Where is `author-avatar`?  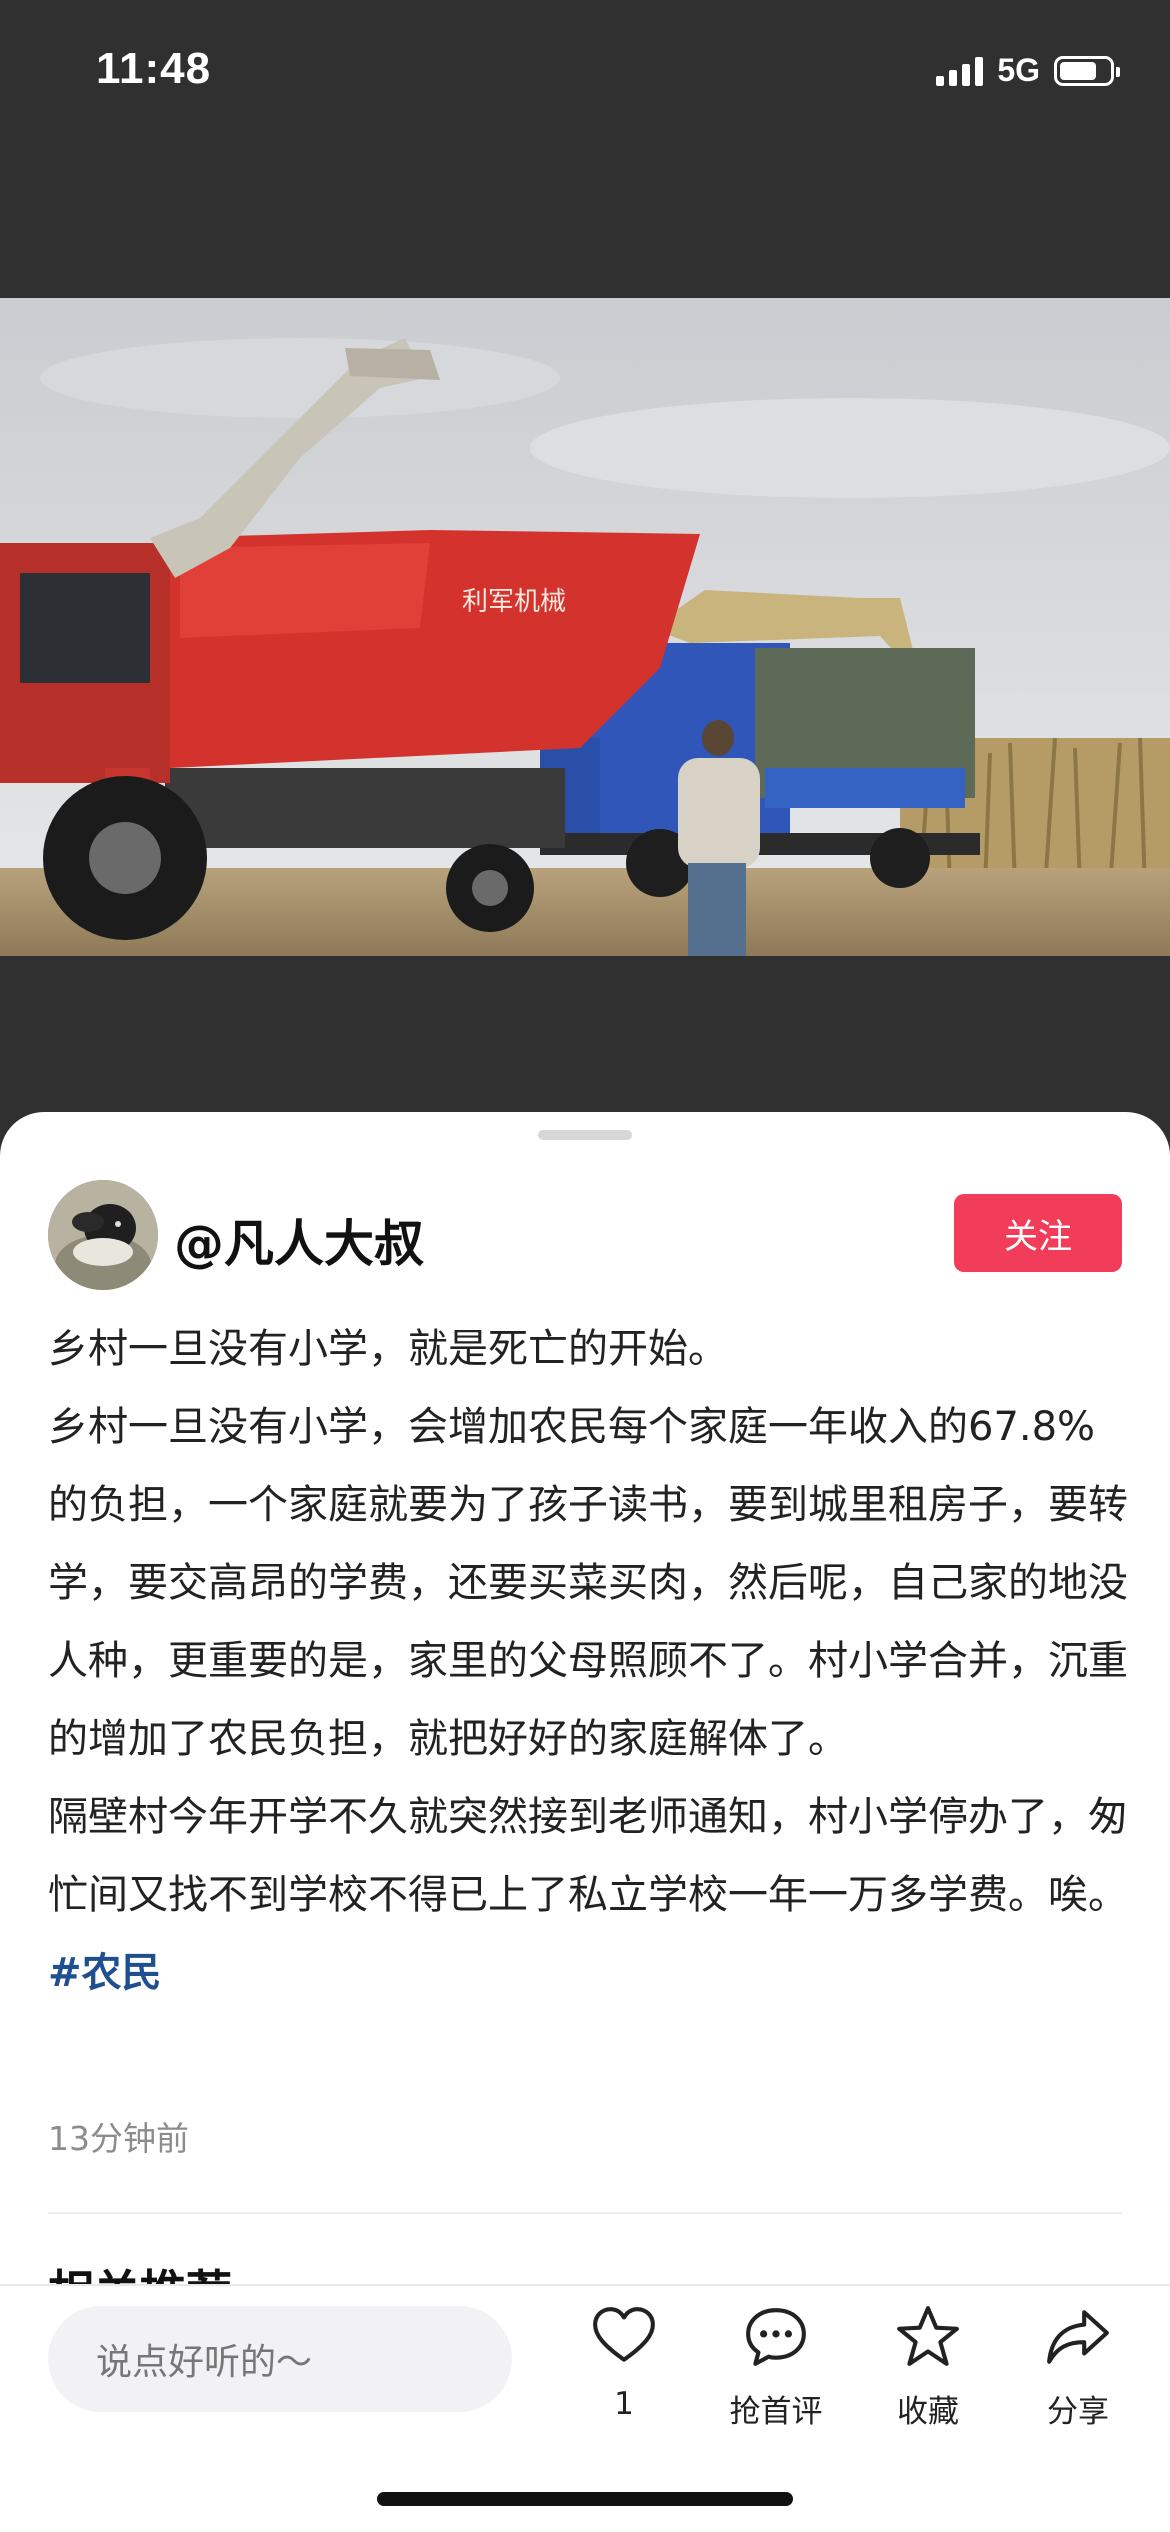 author-avatar is located at coordinates (103, 1235).